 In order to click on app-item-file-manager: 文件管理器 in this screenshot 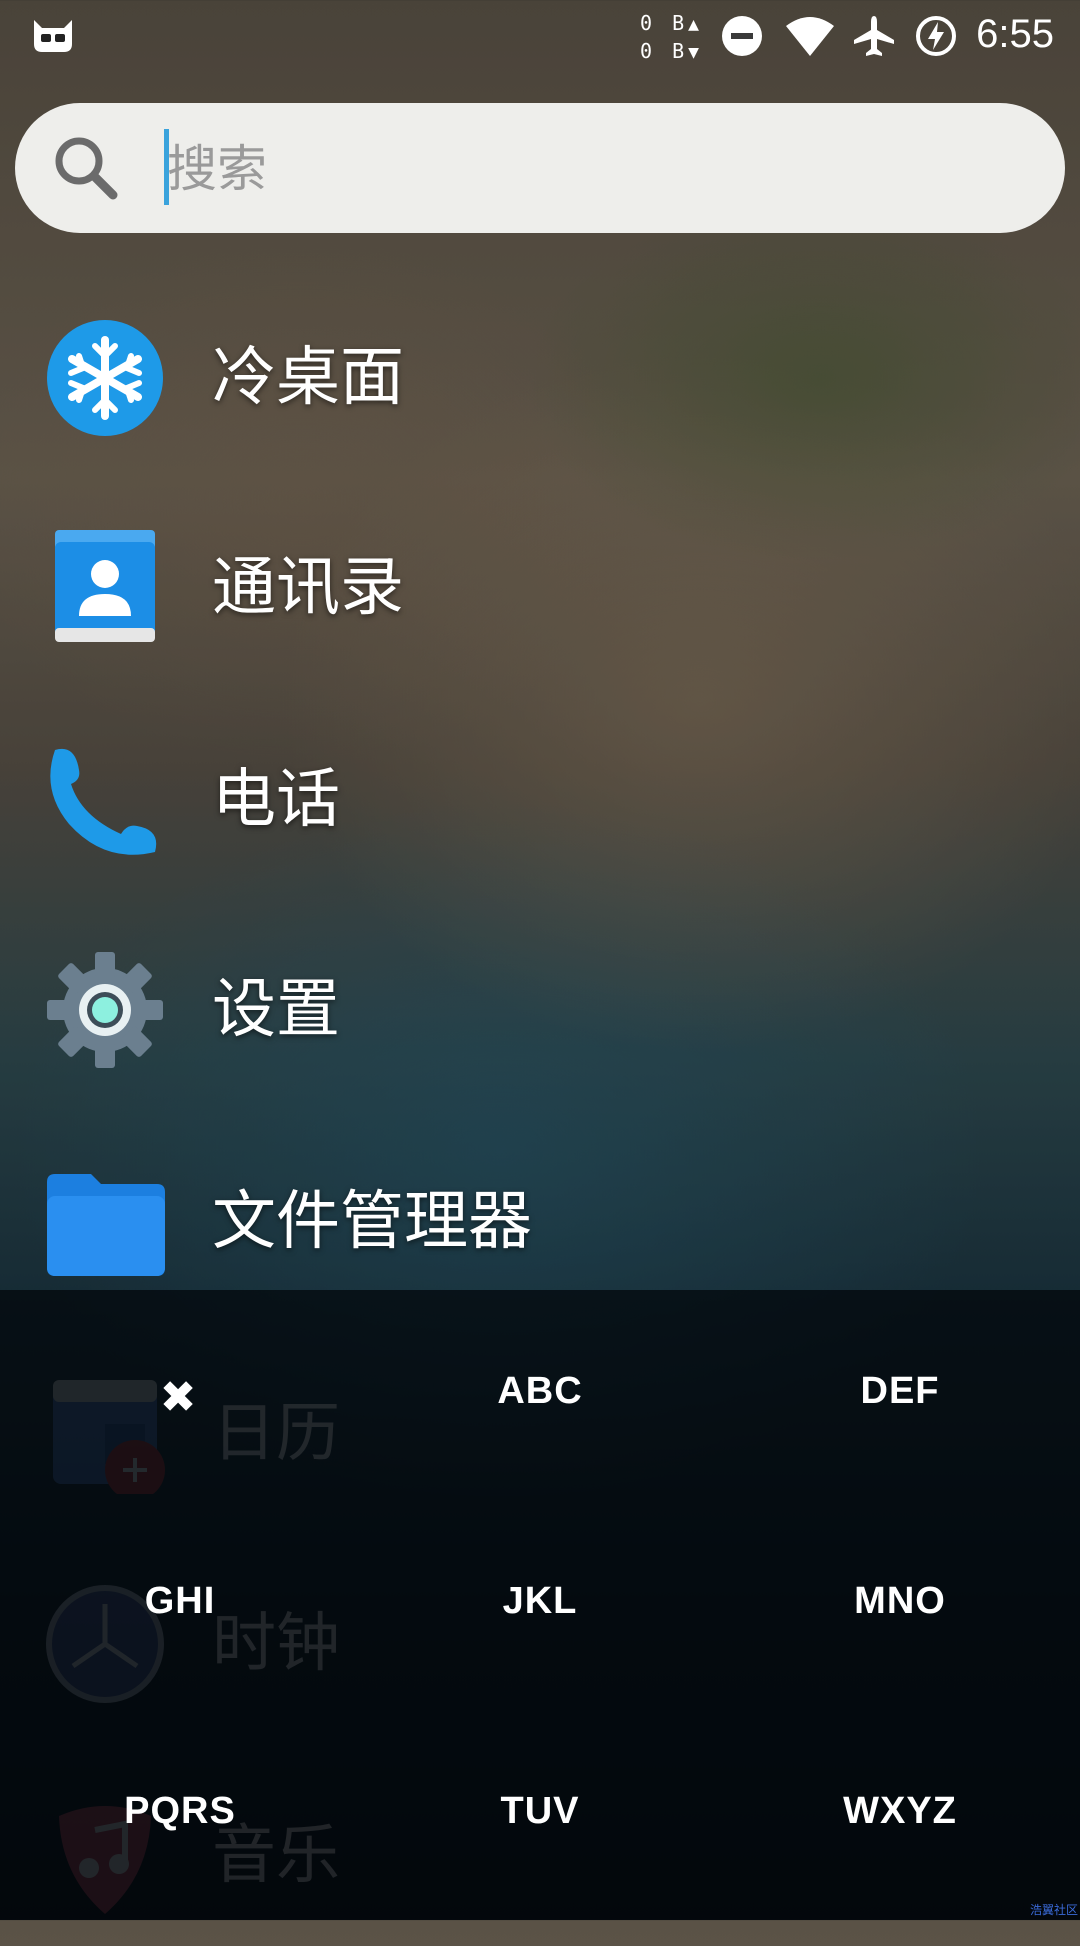, I will do `click(540, 1212)`.